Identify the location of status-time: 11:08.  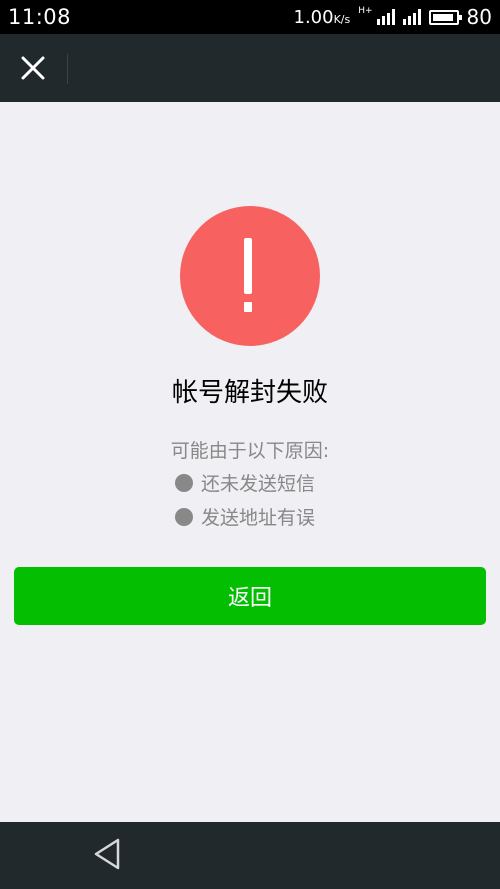
(40, 17).